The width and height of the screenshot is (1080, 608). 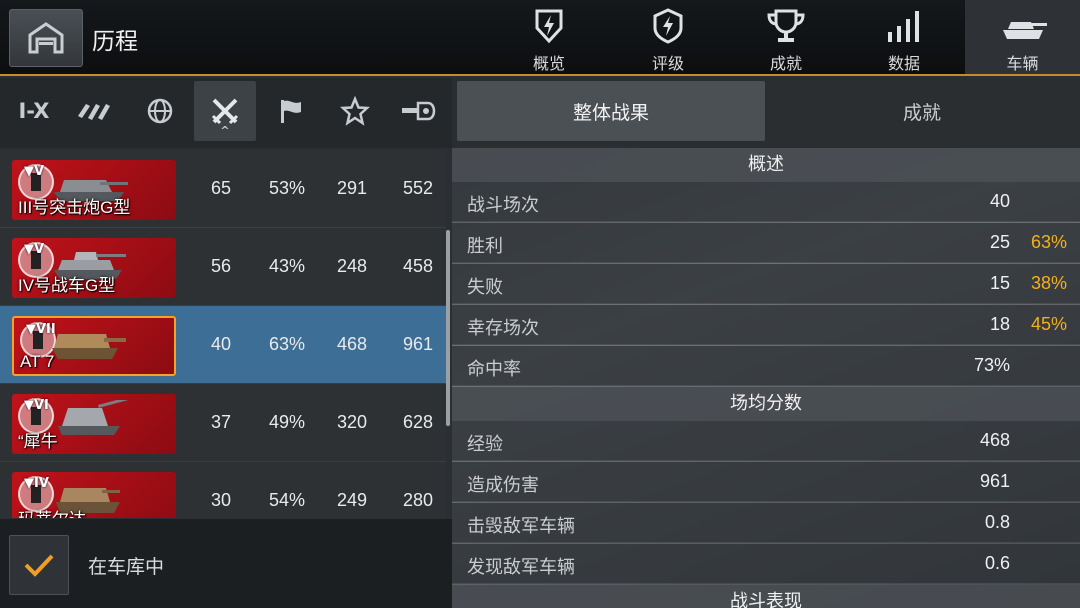 I want to click on tank-row: ▼V IV号战车G型 56 43% 248 458, so click(x=223, y=267).